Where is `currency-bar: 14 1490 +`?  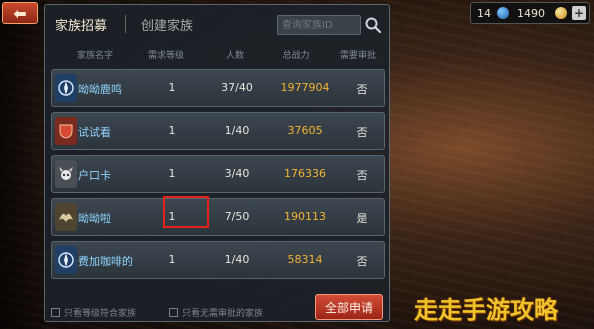
currency-bar: 14 1490 + is located at coordinates (530, 13).